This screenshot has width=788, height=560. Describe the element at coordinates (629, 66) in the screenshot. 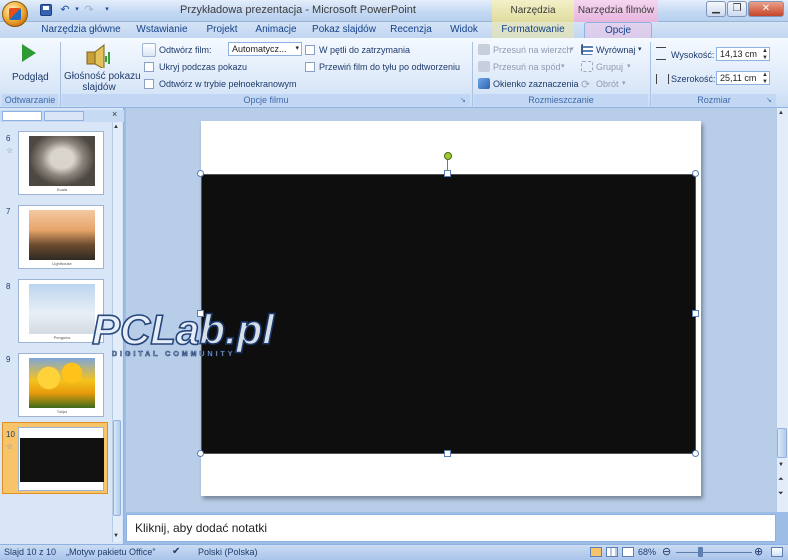

I see `group-dropdown-icon: ▾` at that location.